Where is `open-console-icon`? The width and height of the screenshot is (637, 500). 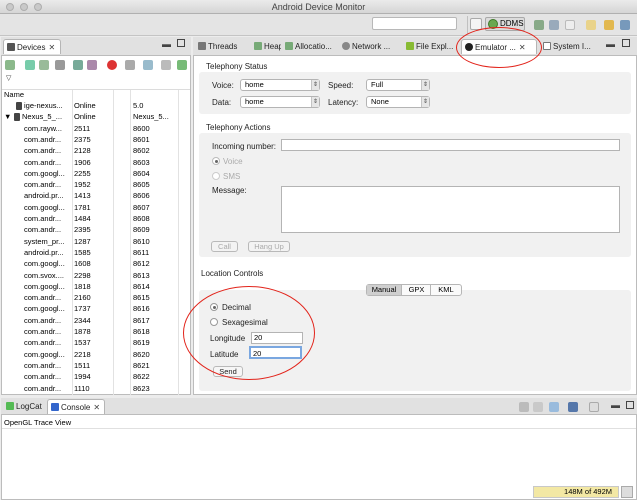
open-console-icon is located at coordinates (594, 407).